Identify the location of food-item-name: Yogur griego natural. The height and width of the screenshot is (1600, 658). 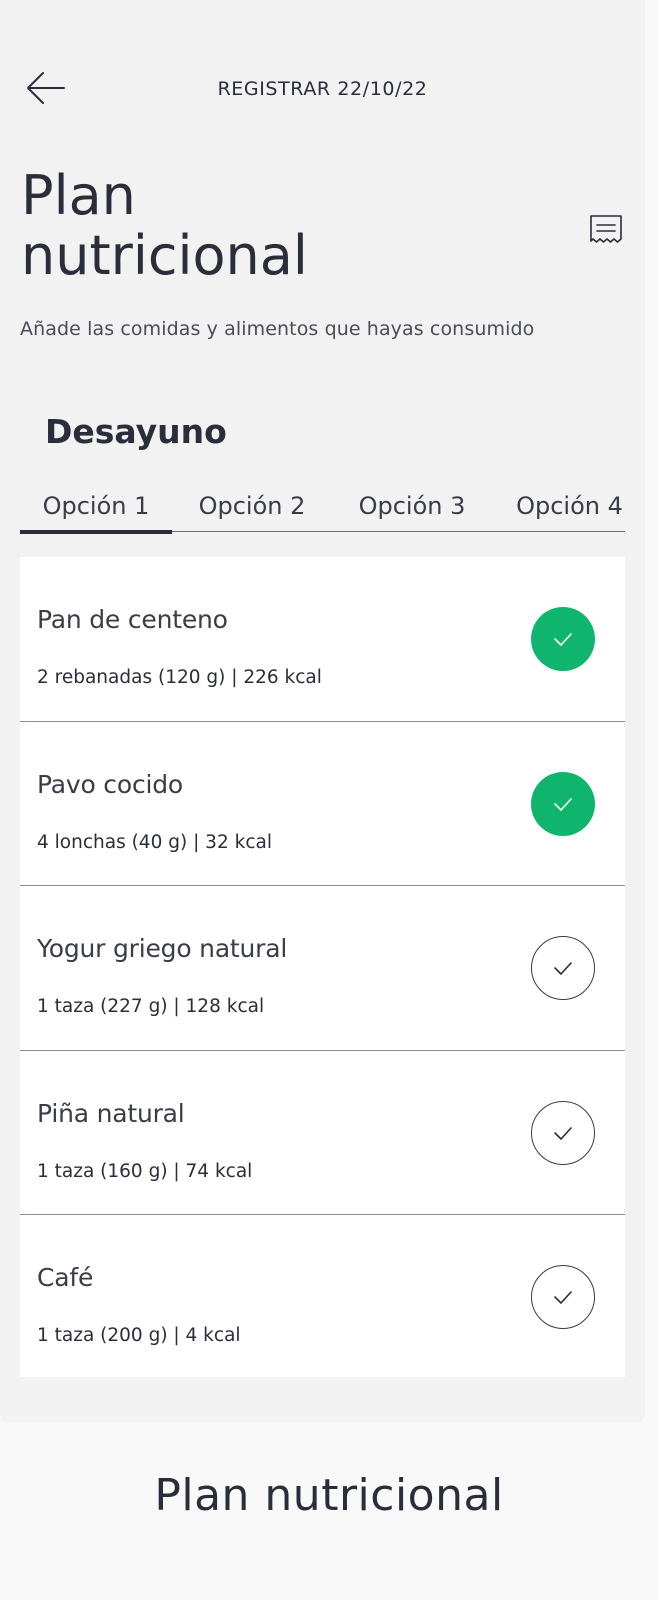
(162, 948).